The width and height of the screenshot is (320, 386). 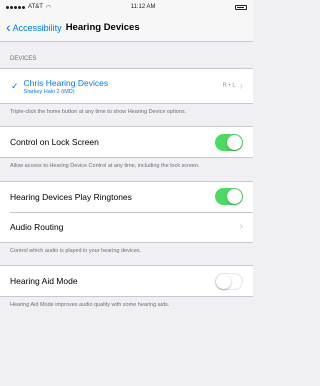 What do you see at coordinates (37, 226) in the screenshot?
I see `audio-routing-label: Audio Routing` at bounding box center [37, 226].